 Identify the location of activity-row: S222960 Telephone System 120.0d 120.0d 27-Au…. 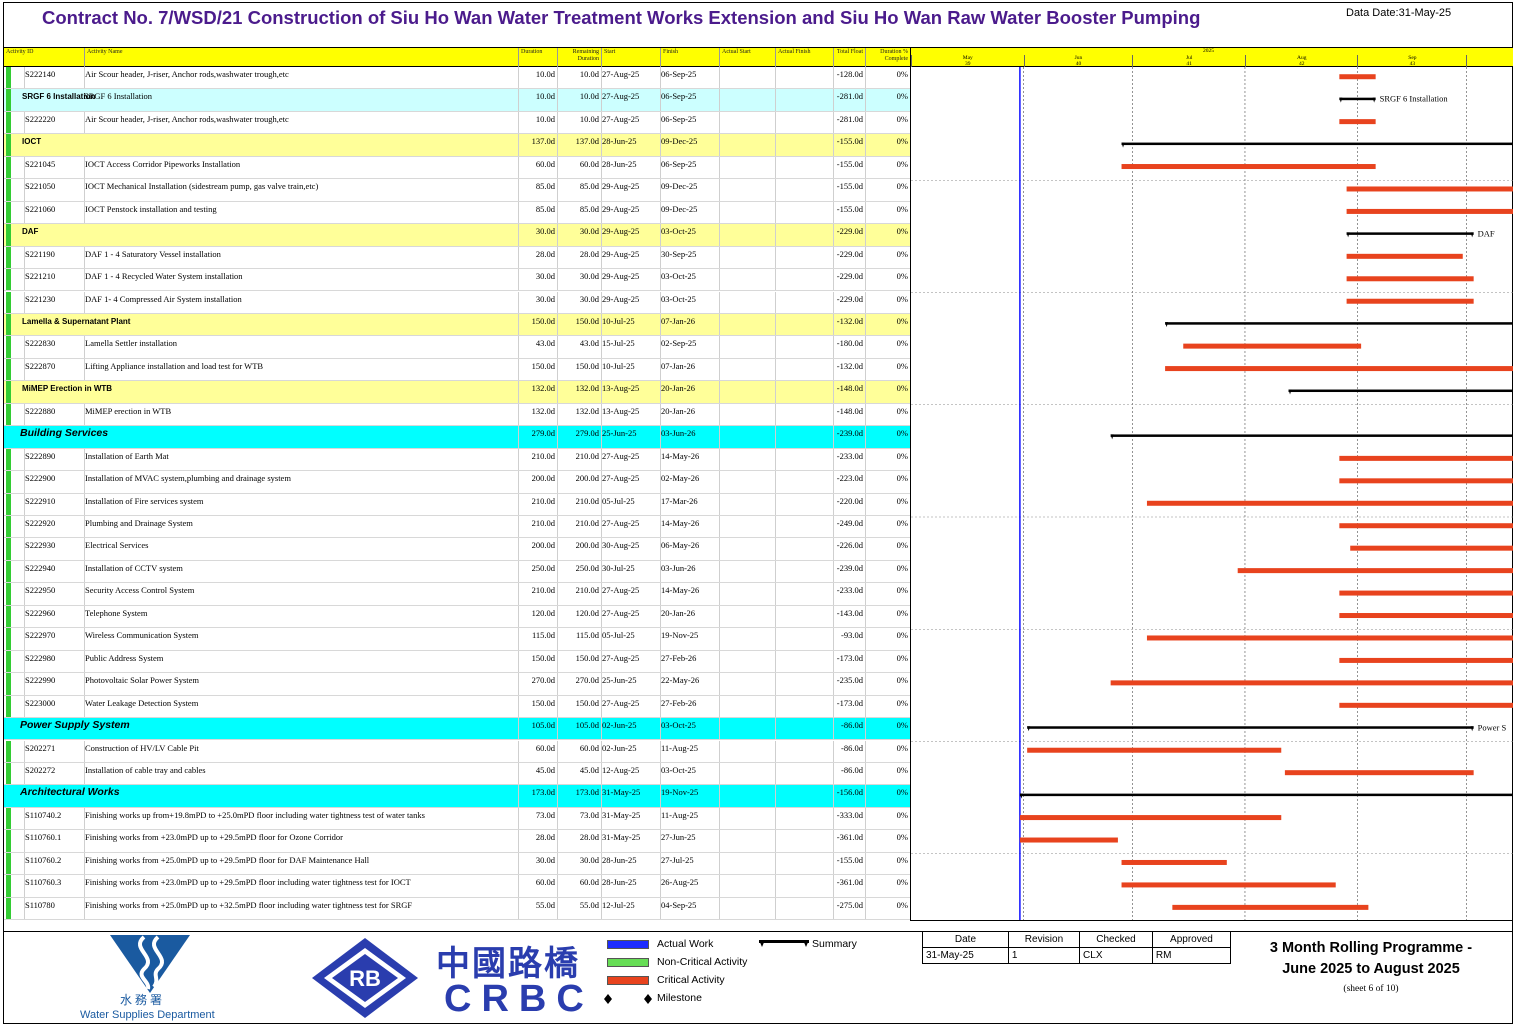
(457, 617).